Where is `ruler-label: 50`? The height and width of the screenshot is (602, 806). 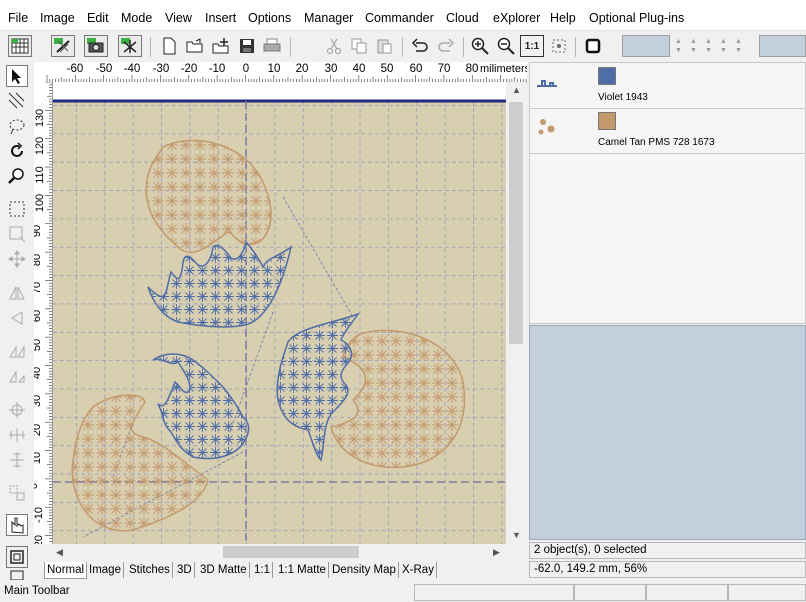 ruler-label: 50 is located at coordinates (39, 345).